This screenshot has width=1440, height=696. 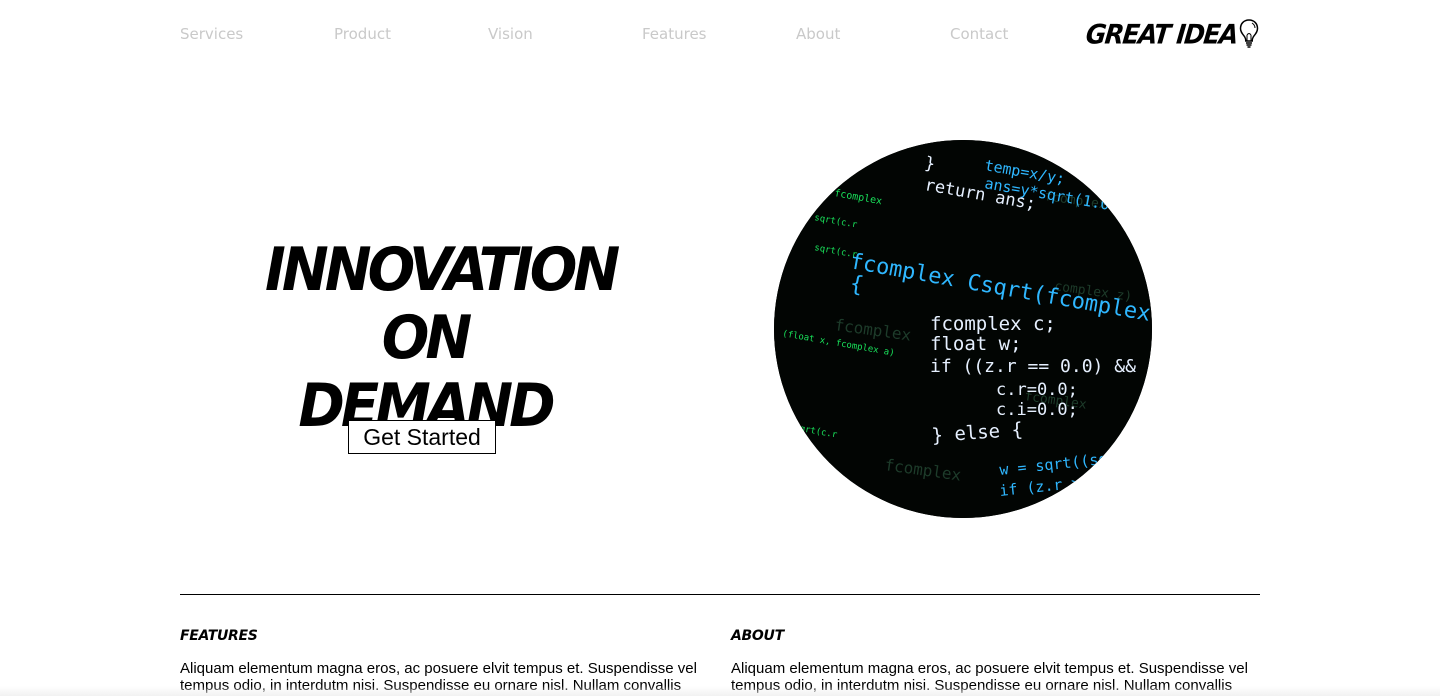 What do you see at coordinates (362, 34) in the screenshot?
I see `nav-link-product: Product` at bounding box center [362, 34].